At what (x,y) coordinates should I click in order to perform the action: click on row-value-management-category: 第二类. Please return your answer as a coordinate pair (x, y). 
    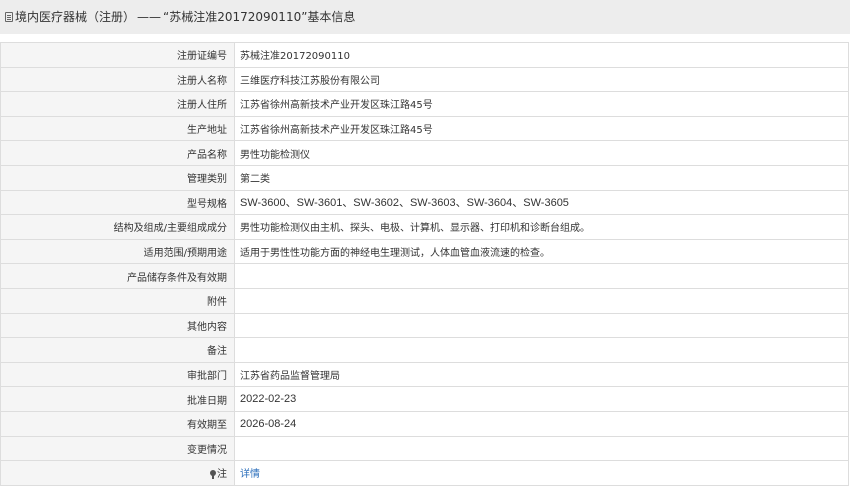
    Looking at the image, I should click on (541, 177).